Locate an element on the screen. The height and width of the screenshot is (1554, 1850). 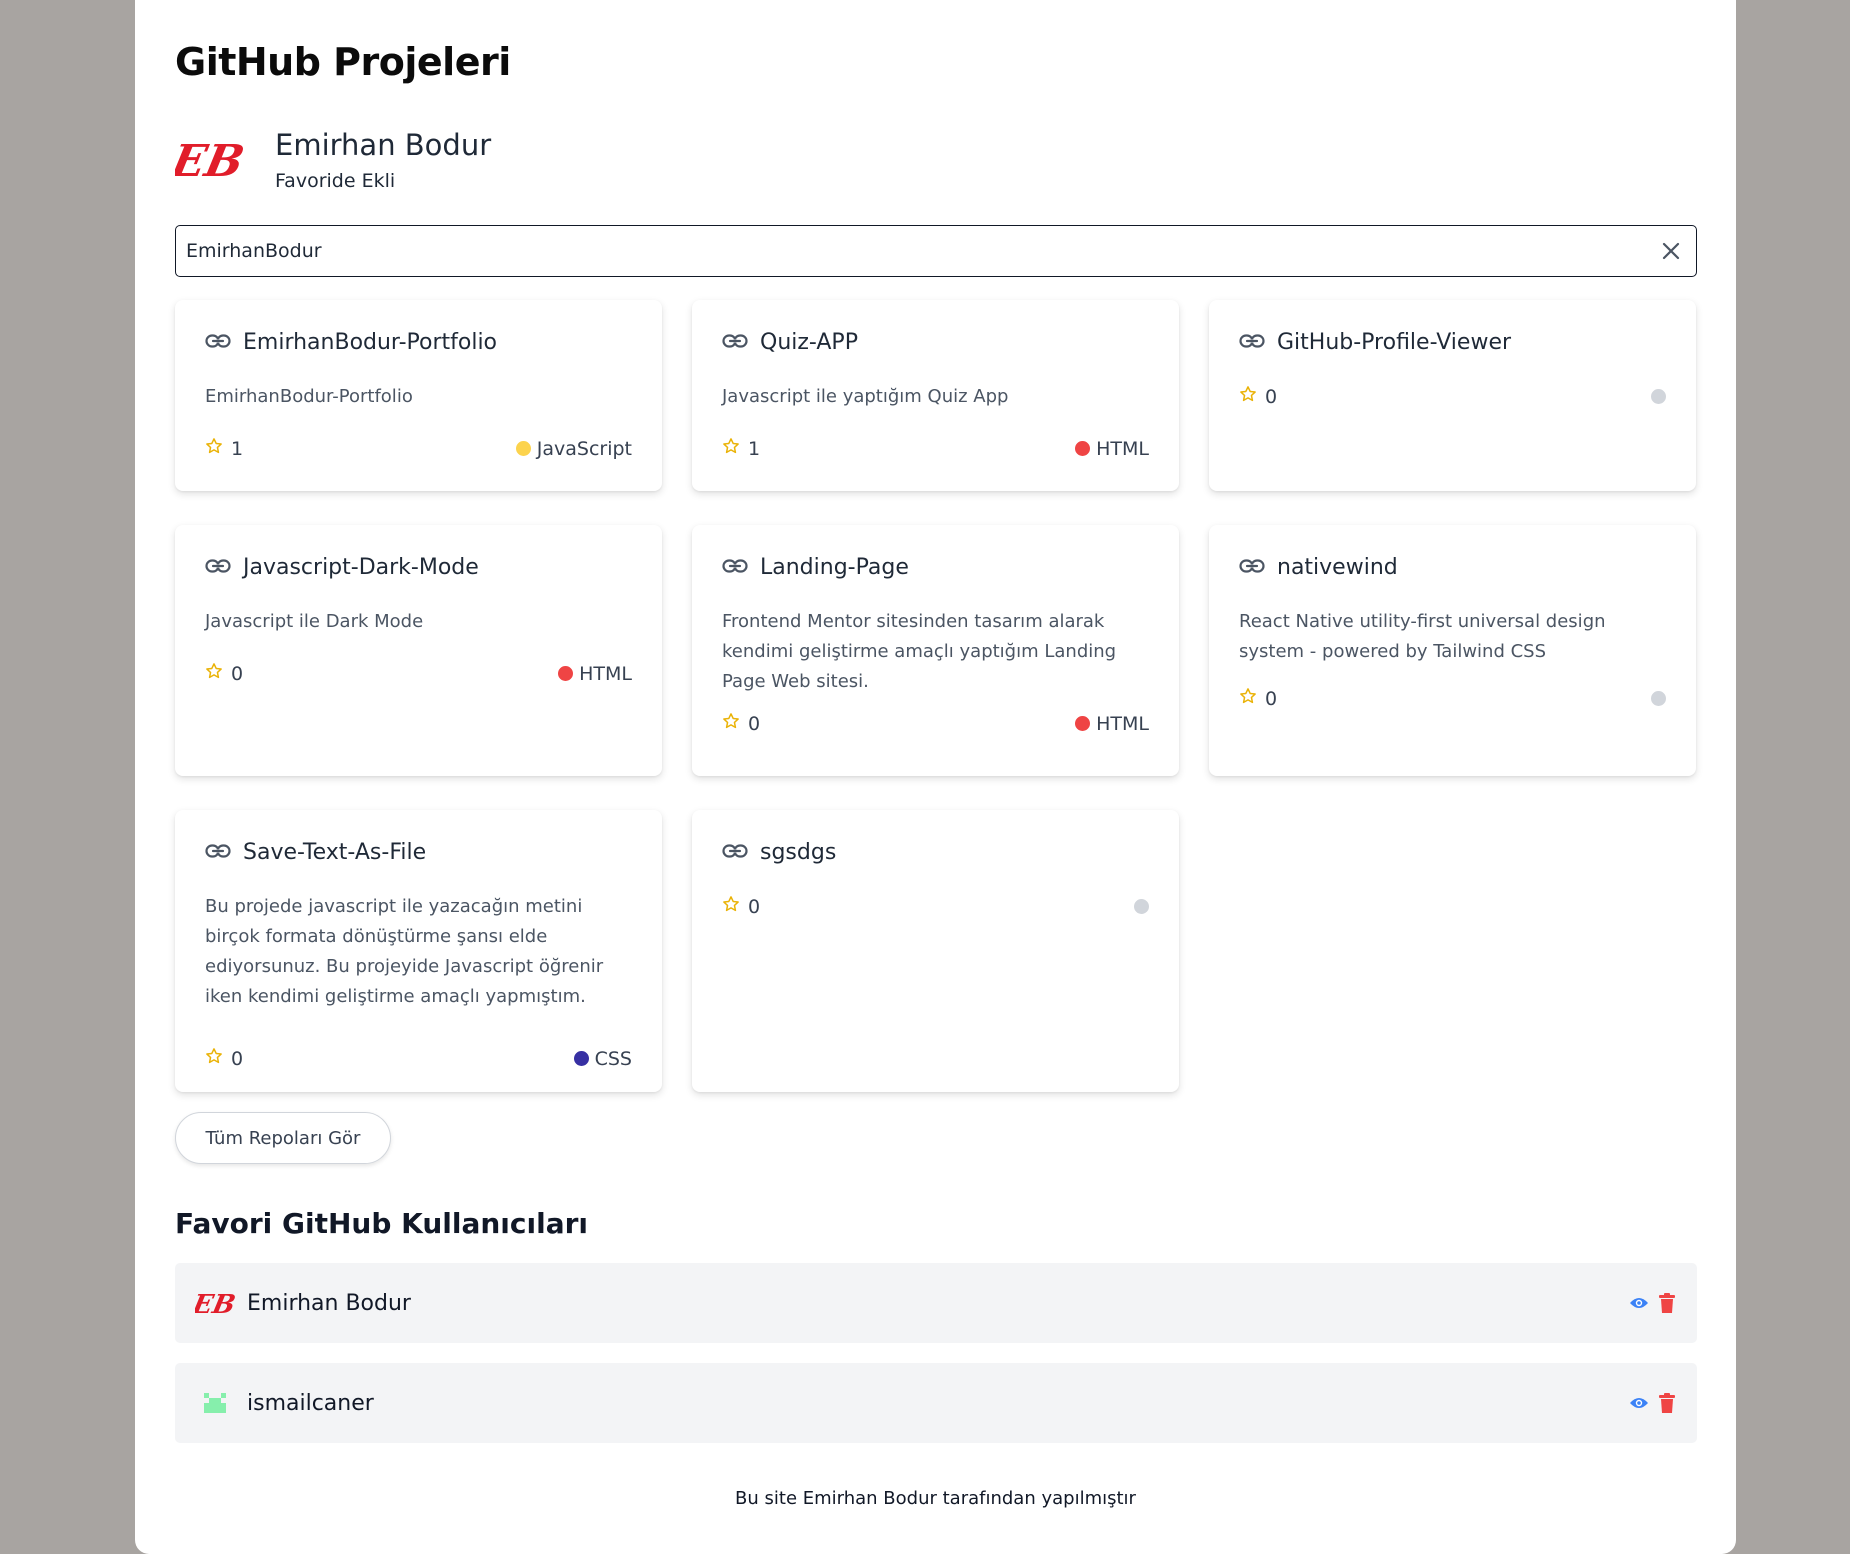
repo-language: CSS is located at coordinates (602, 1058).